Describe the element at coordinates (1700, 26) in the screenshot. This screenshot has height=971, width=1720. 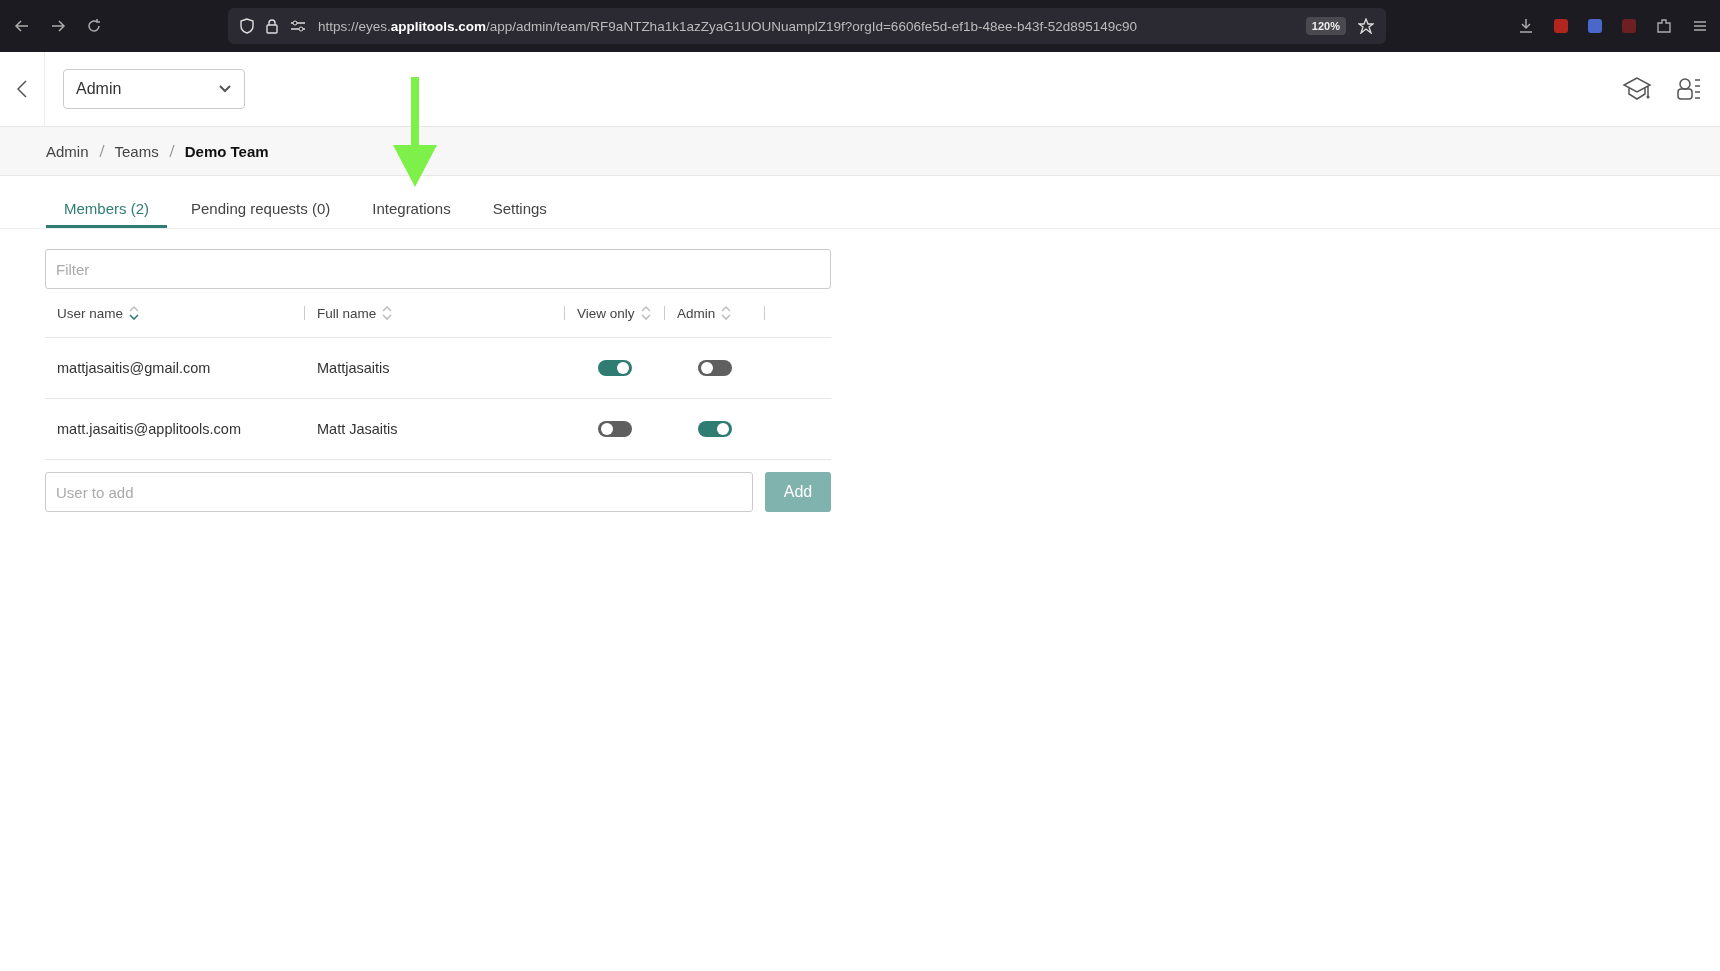
I see `menu-icon` at that location.